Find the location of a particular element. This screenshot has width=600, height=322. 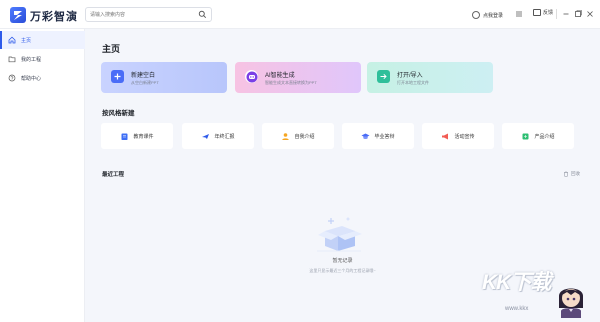

style-graduation-defense: 毕业答辩 is located at coordinates (378, 136).